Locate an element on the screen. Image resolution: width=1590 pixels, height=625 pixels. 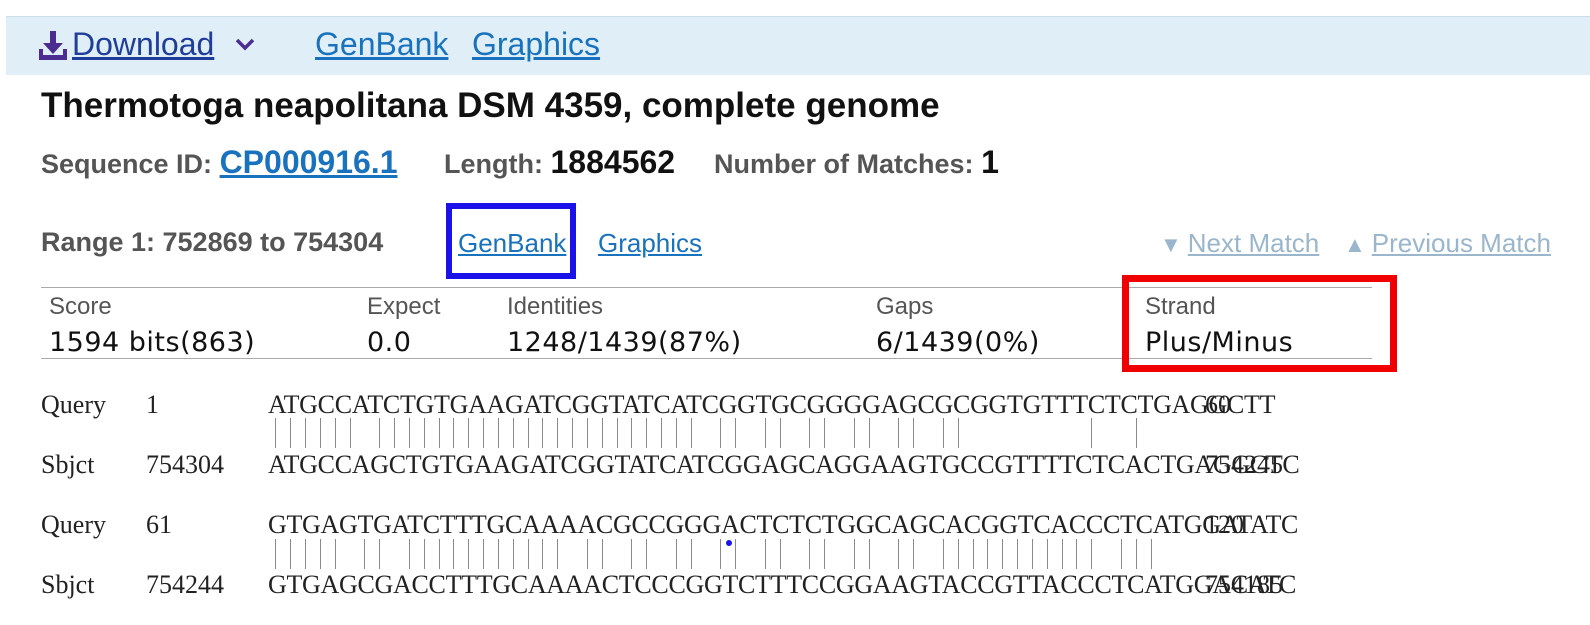
previous-match-link: ▲ Previous Match is located at coordinates (1447, 243).